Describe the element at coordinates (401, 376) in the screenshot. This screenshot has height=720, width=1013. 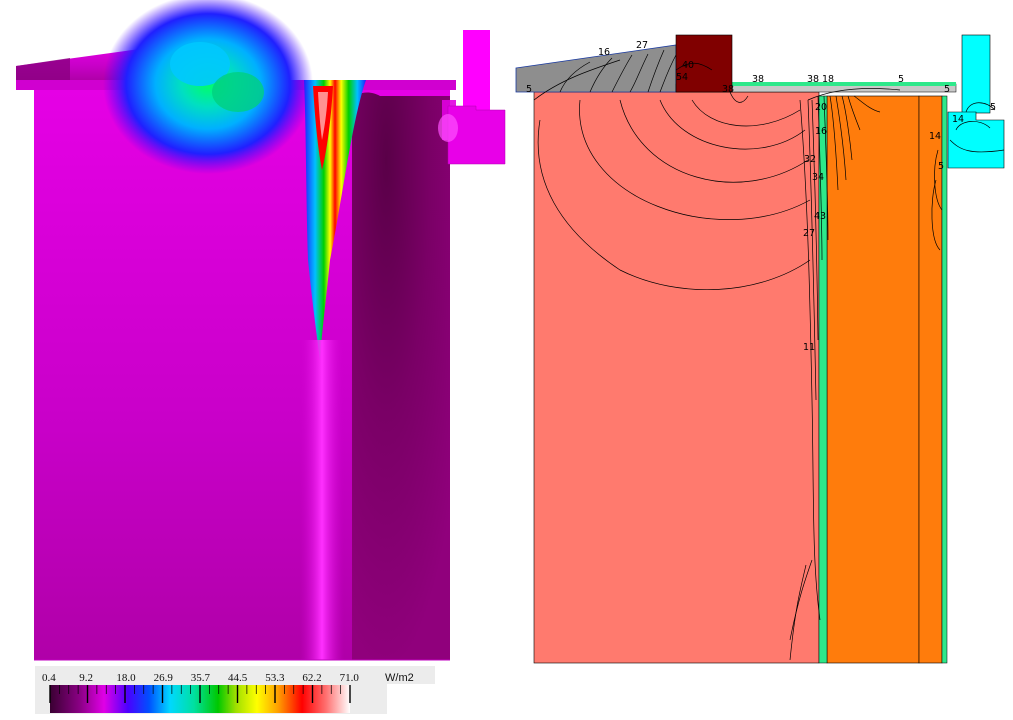
I see `flux-dark-wall-region` at that location.